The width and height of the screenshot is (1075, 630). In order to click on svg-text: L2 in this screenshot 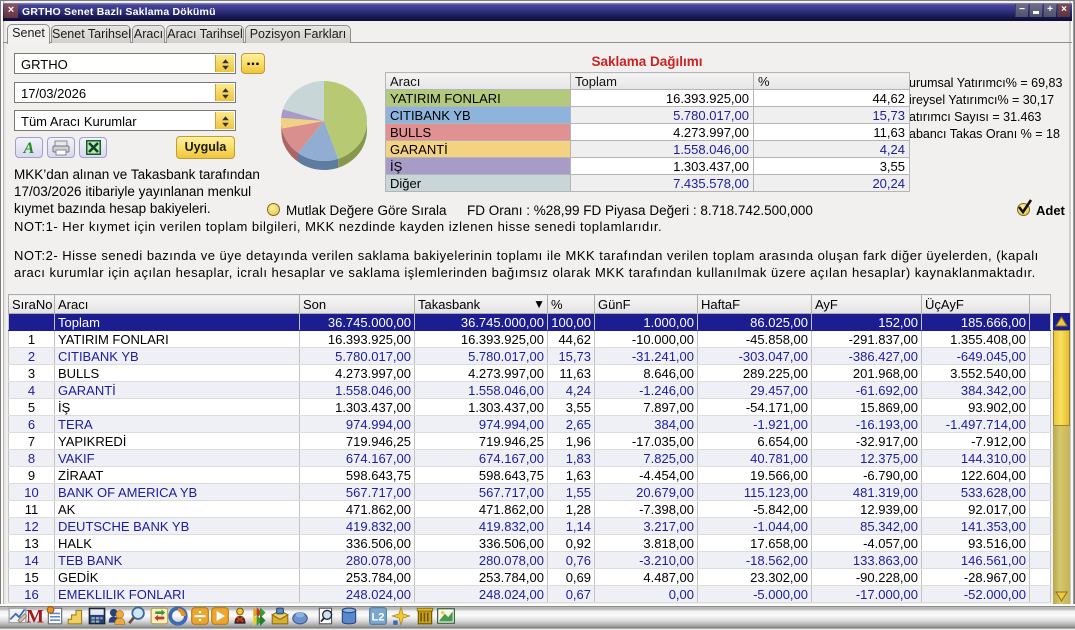, I will do `click(378, 617)`.